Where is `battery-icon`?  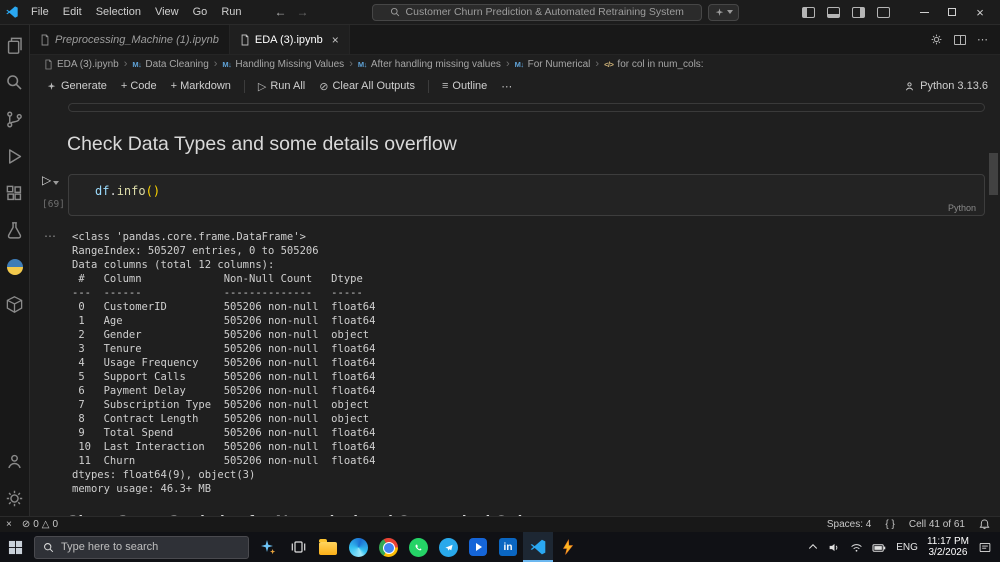 battery-icon is located at coordinates (879, 547).